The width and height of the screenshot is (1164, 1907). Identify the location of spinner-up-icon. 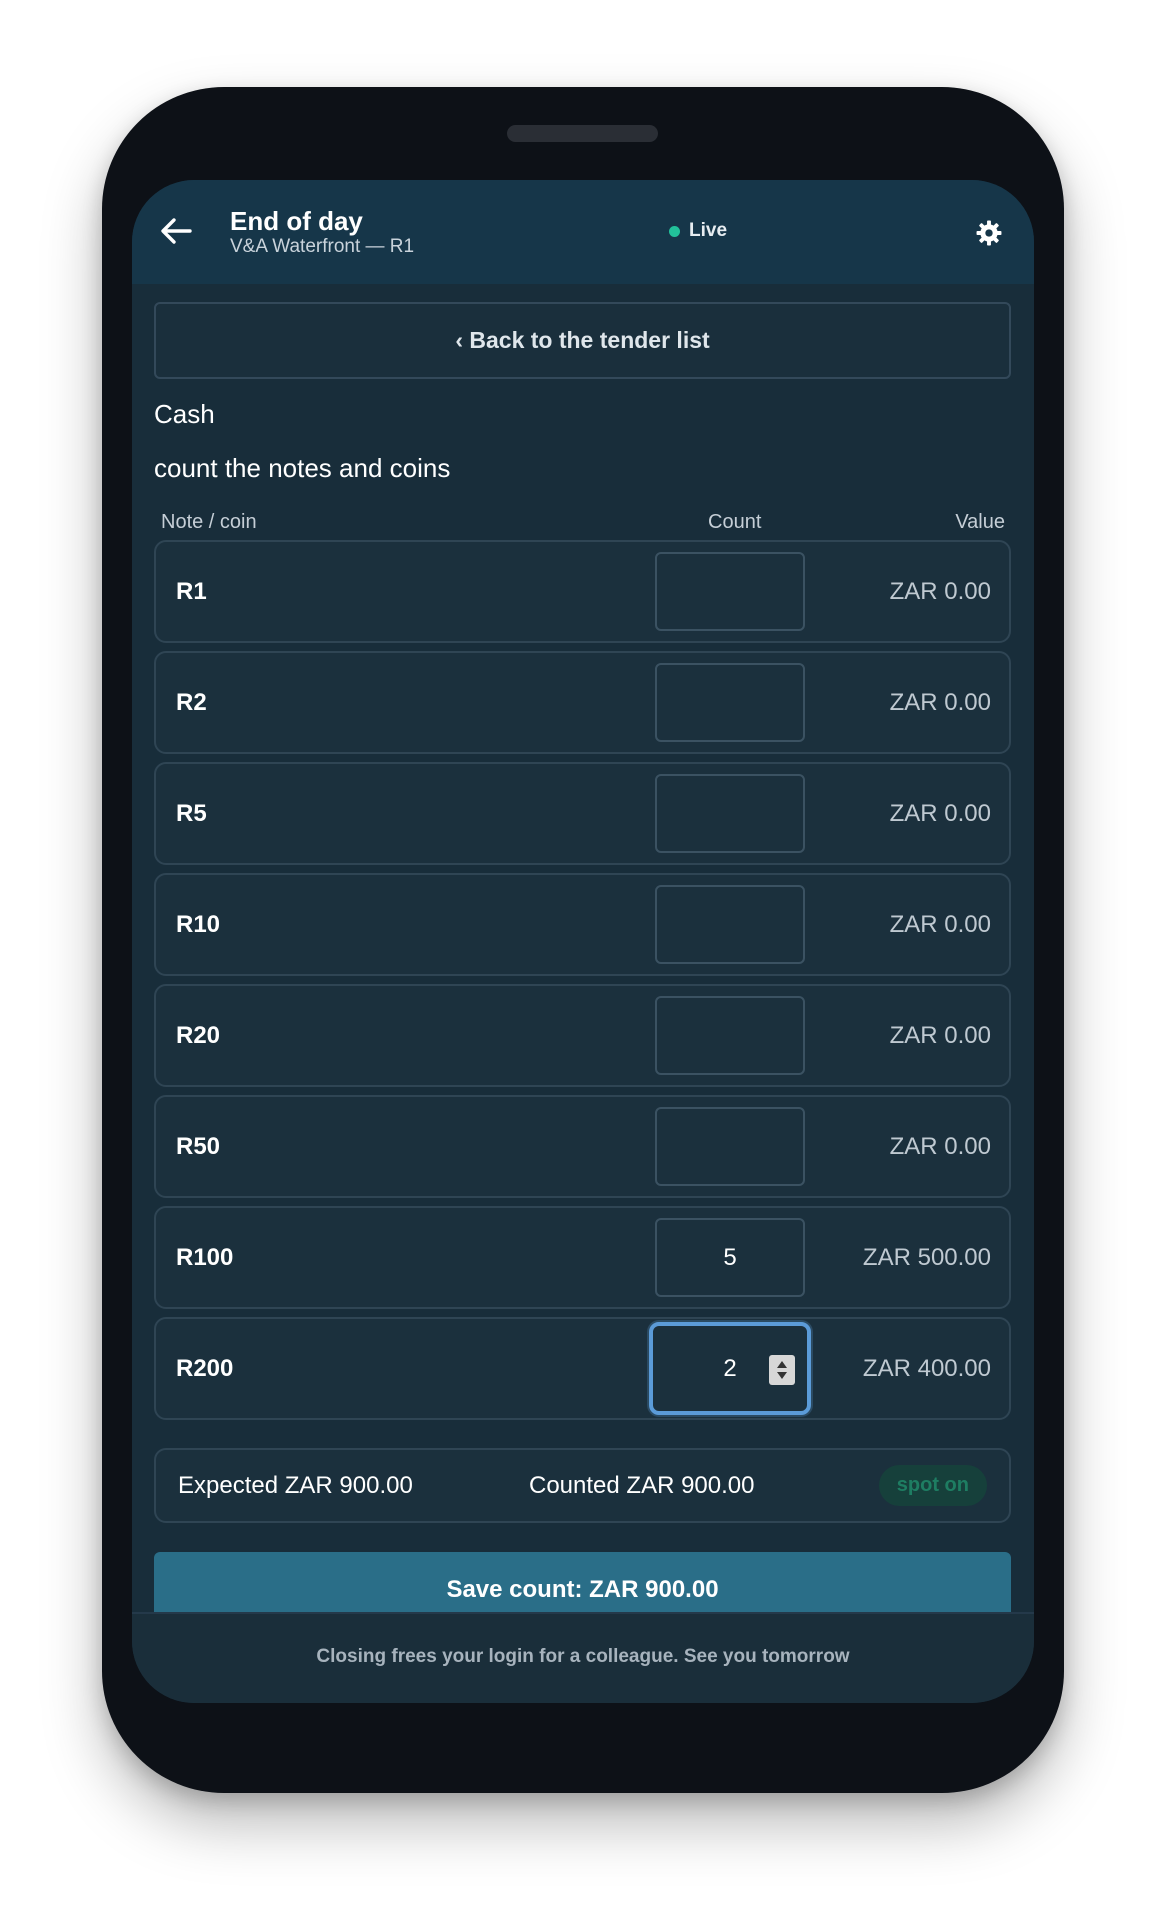
(782, 1364).